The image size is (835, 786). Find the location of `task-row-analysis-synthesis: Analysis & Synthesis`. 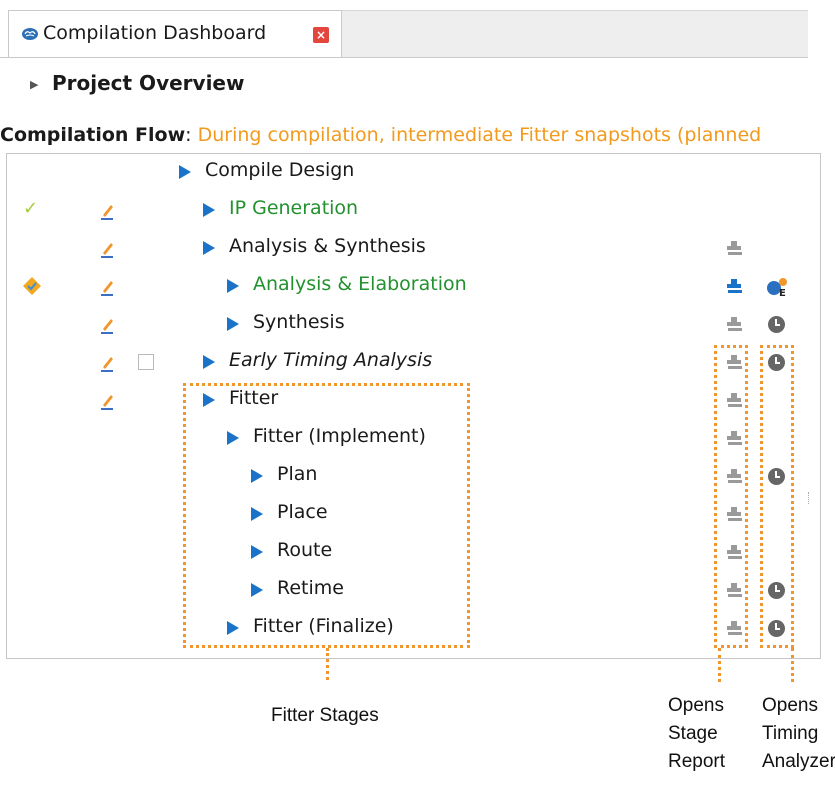

task-row-analysis-synthesis: Analysis & Synthesis is located at coordinates (413, 249).